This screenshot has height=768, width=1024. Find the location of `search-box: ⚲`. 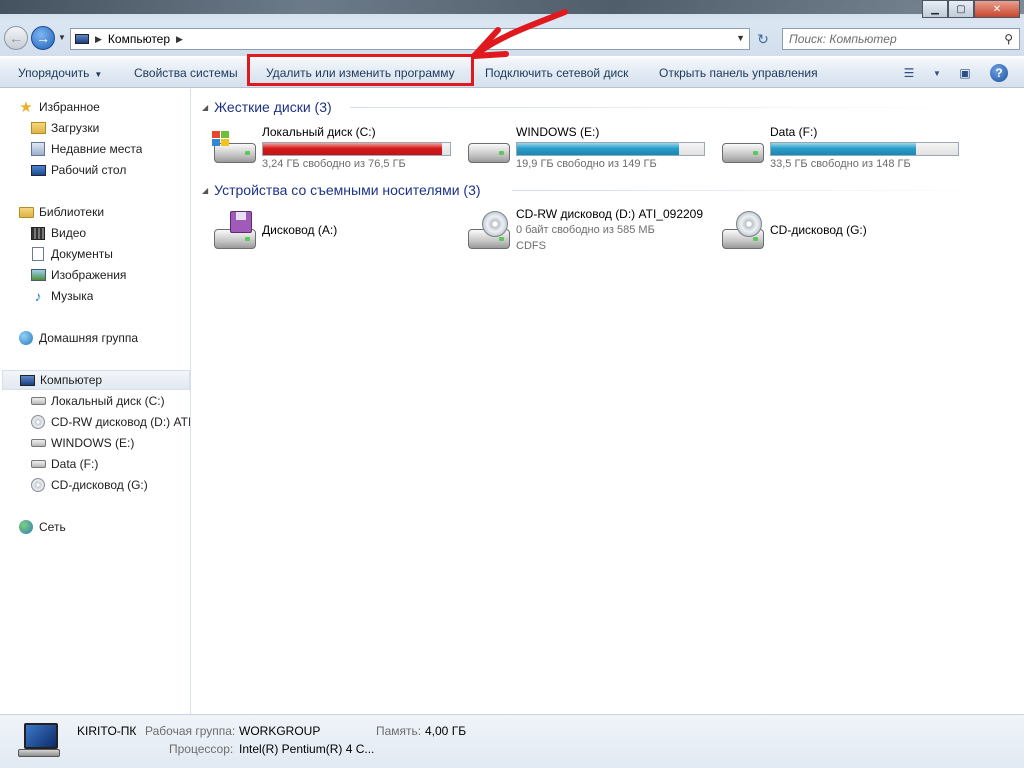

search-box: ⚲ is located at coordinates (901, 39).